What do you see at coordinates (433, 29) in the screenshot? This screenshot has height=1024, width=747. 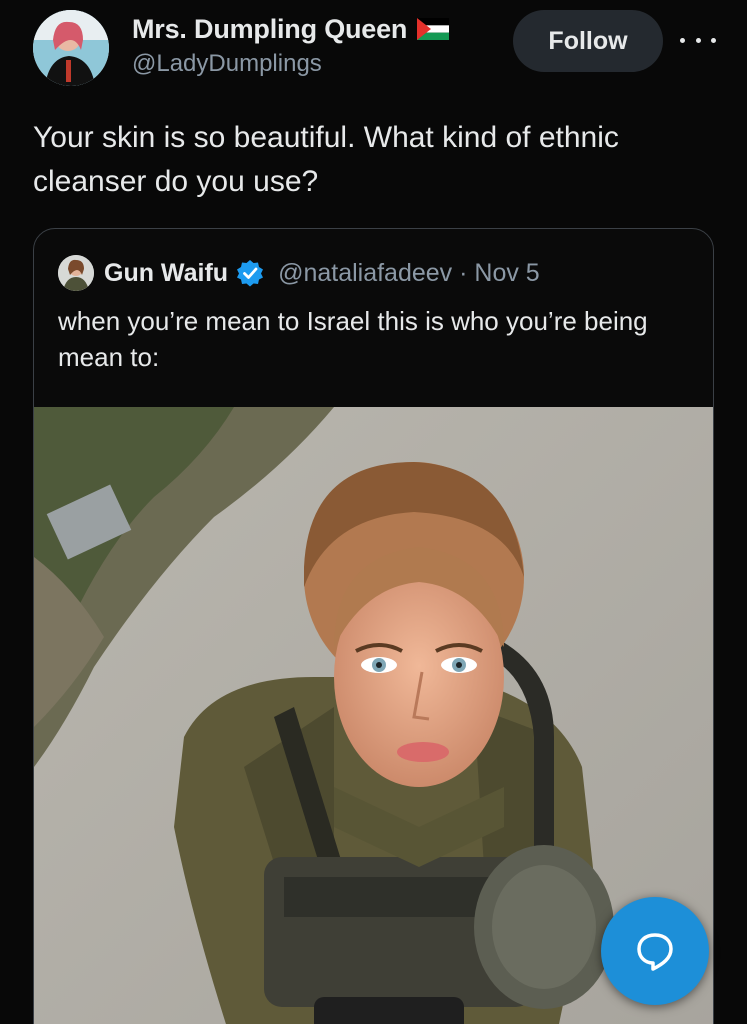 I see `palestine-flag-icon` at bounding box center [433, 29].